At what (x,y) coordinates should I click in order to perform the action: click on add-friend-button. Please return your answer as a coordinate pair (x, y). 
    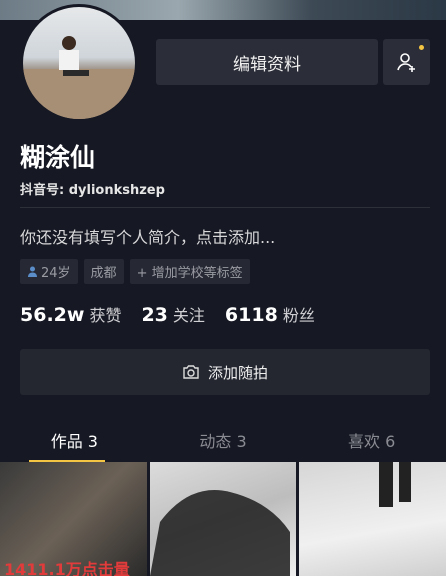
    Looking at the image, I should click on (406, 62).